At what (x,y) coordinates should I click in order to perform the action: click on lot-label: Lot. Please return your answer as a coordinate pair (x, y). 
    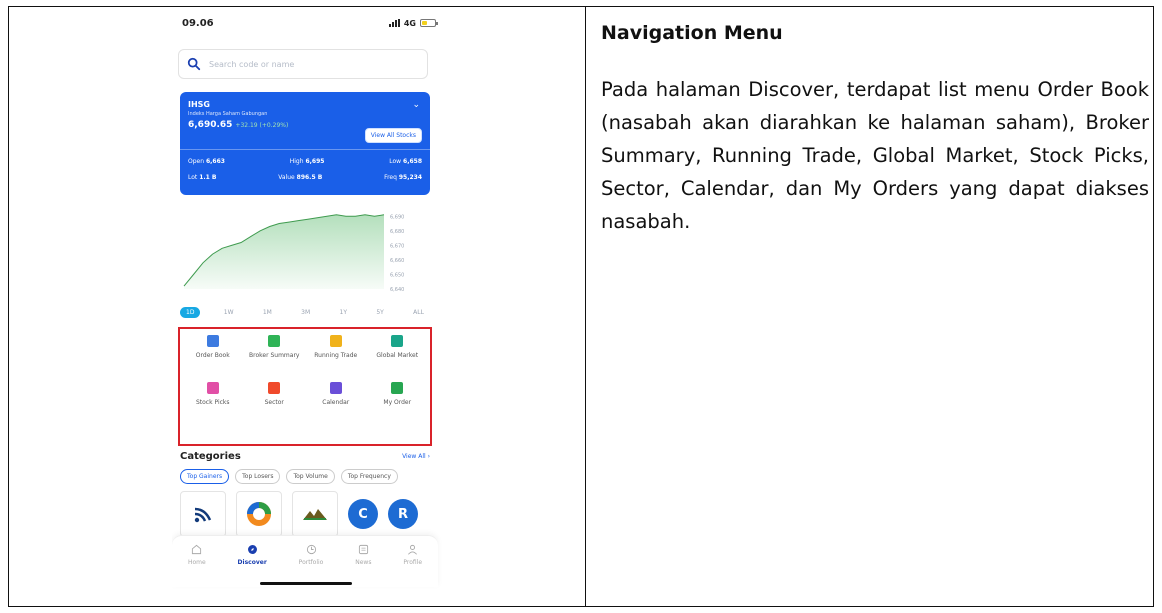
    Looking at the image, I should click on (193, 177).